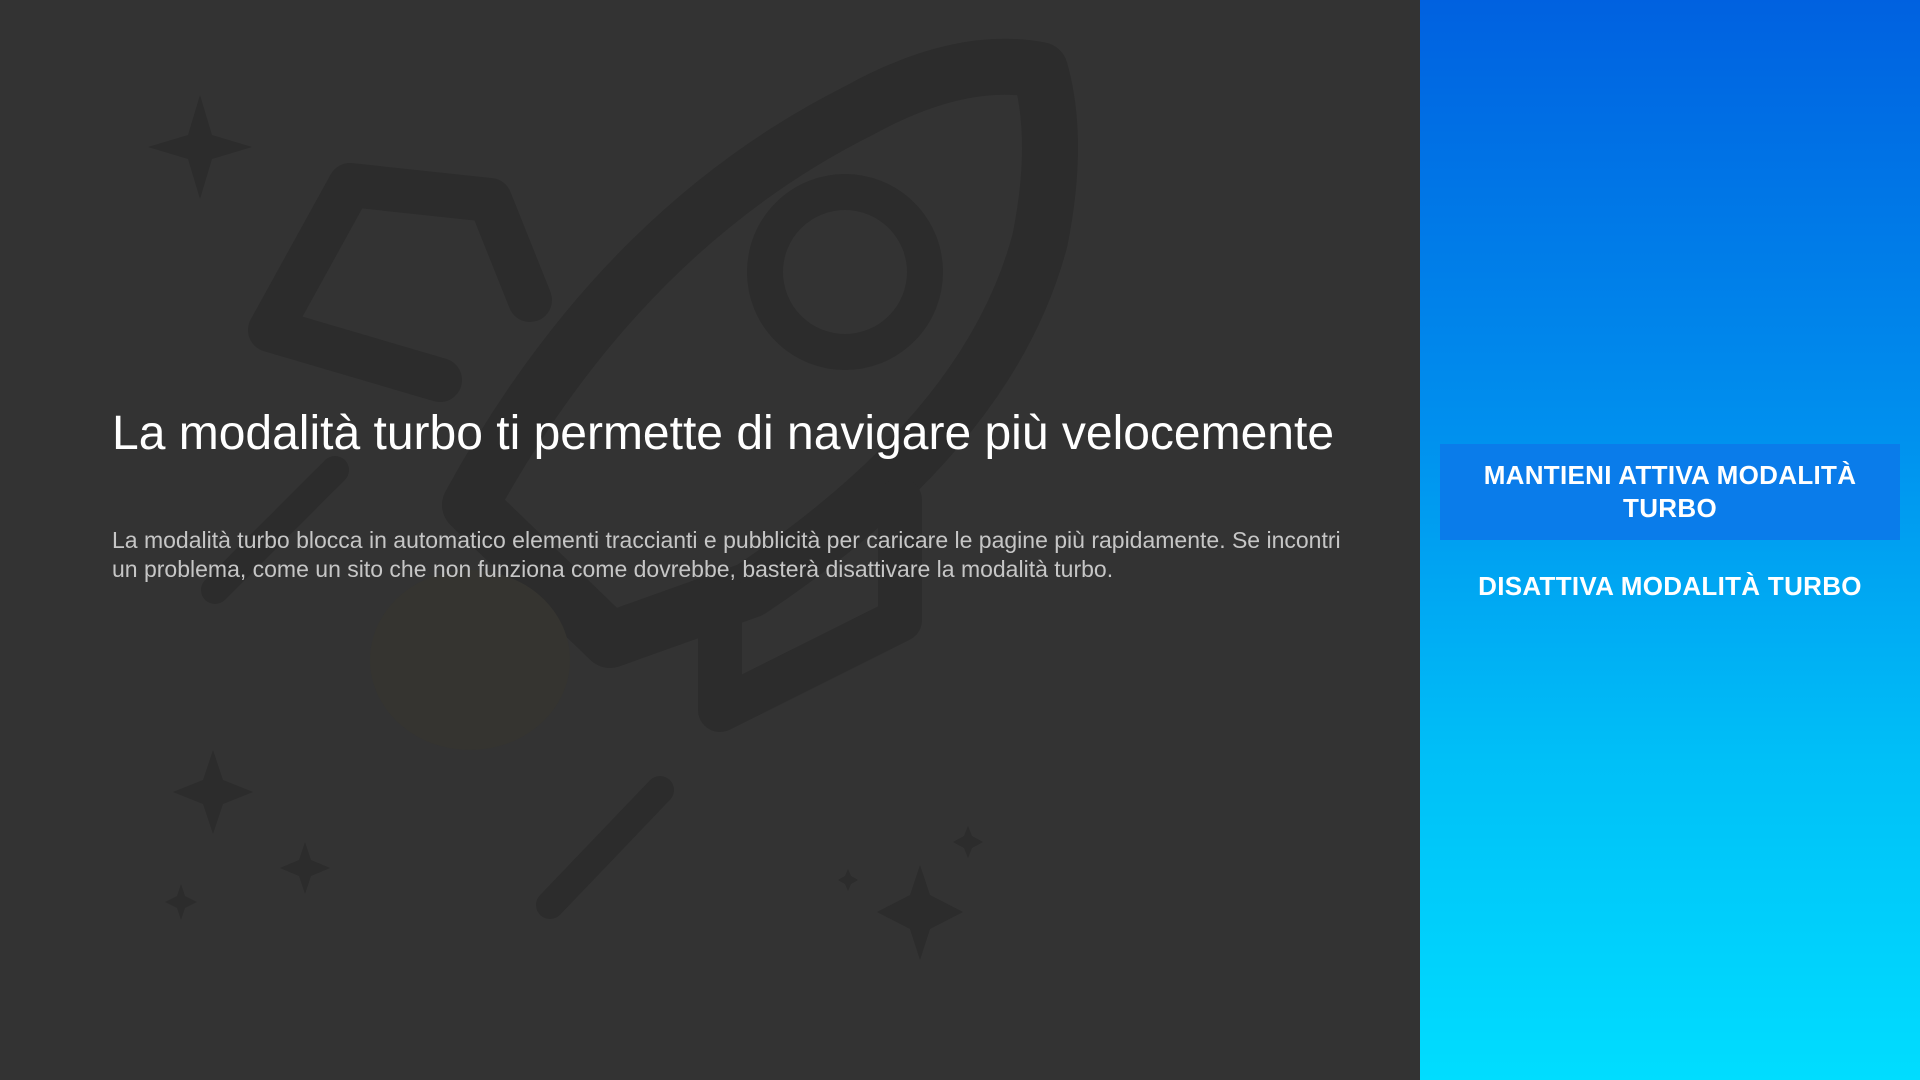 This screenshot has width=1920, height=1080. What do you see at coordinates (1670, 590) in the screenshot?
I see `disable-turbo-mode-button: DISATTIVA MODALITÀ TURBO` at bounding box center [1670, 590].